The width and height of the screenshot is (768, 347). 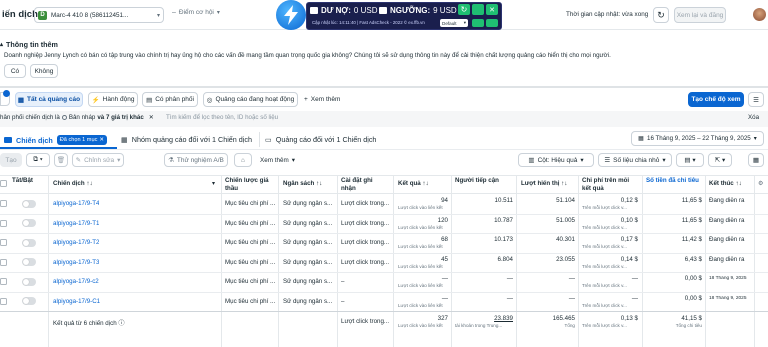 I want to click on header-results: Kết quả ↑↓, so click(x=413, y=183).